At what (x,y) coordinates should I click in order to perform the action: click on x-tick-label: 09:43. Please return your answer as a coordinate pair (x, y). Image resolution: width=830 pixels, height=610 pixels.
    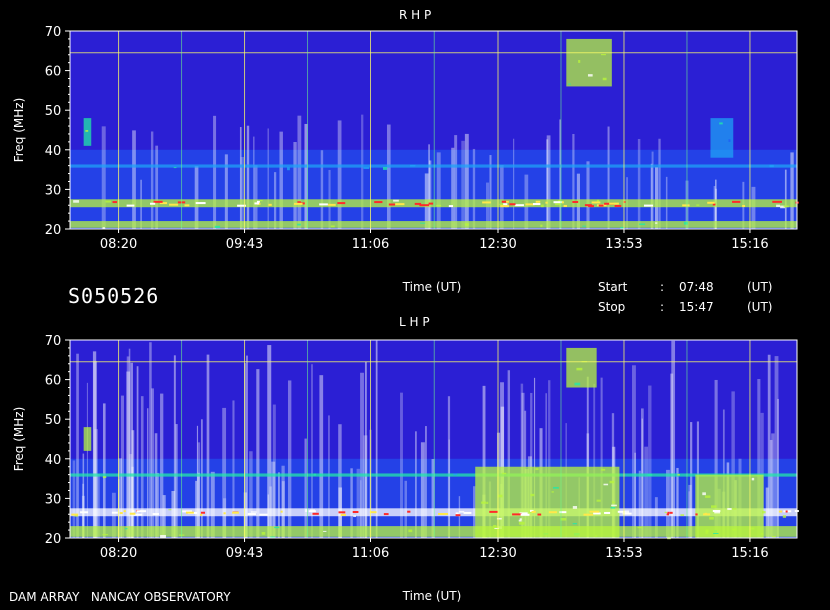
    Looking at the image, I should click on (244, 244).